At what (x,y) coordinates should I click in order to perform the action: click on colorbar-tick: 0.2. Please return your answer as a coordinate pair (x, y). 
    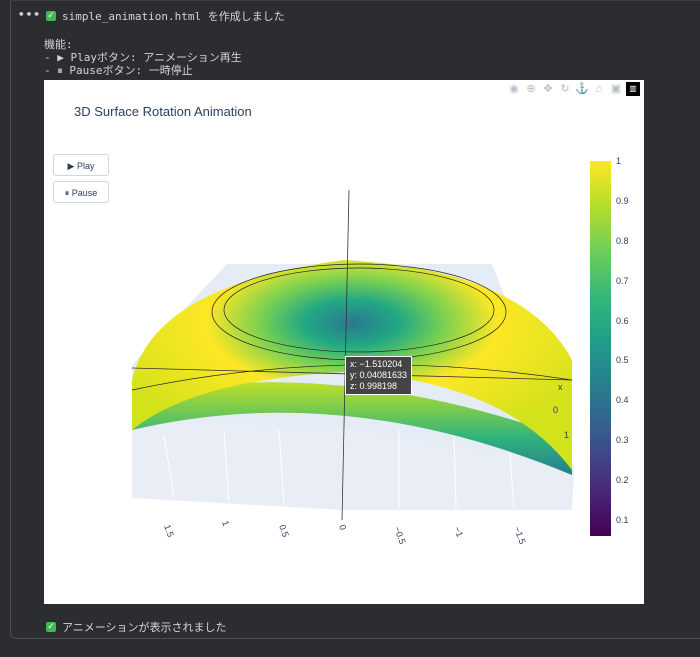
    Looking at the image, I should click on (622, 480).